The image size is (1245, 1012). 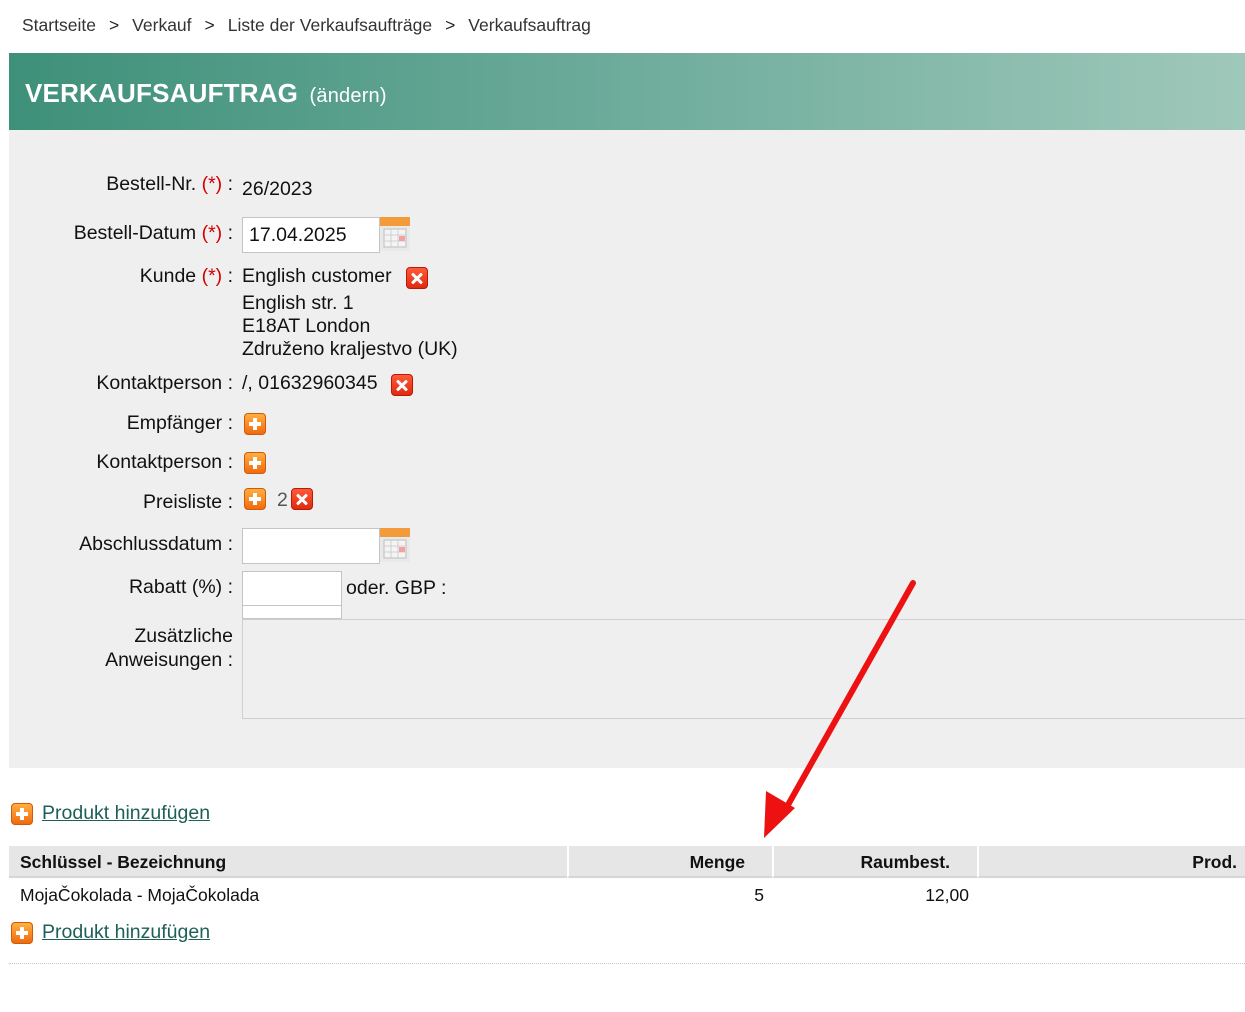 I want to click on annotation-arrow, so click(x=840, y=709).